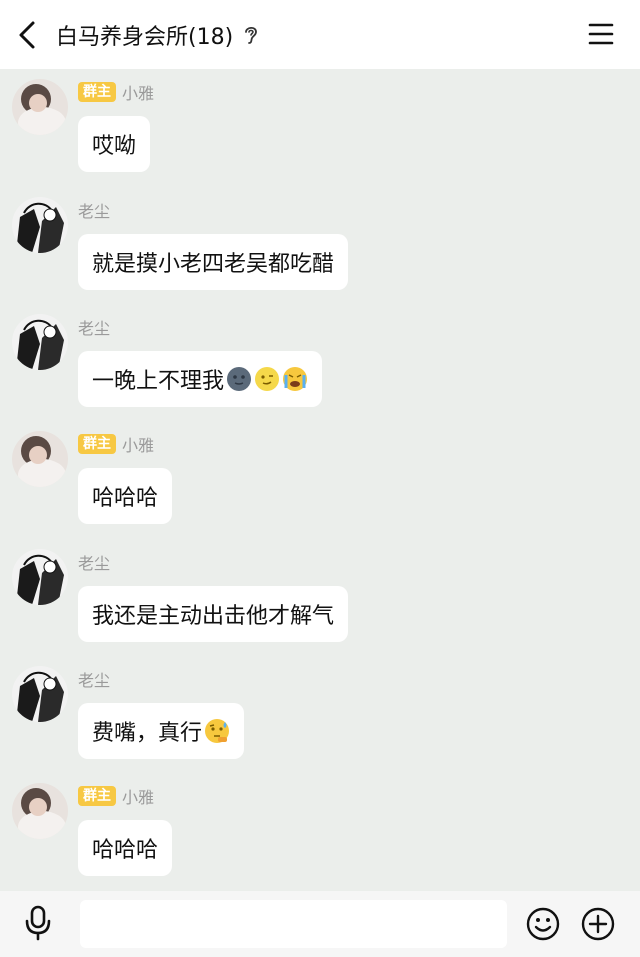 The height and width of the screenshot is (957, 640). What do you see at coordinates (239, 379) in the screenshot?
I see `new-moon-face-emoji` at bounding box center [239, 379].